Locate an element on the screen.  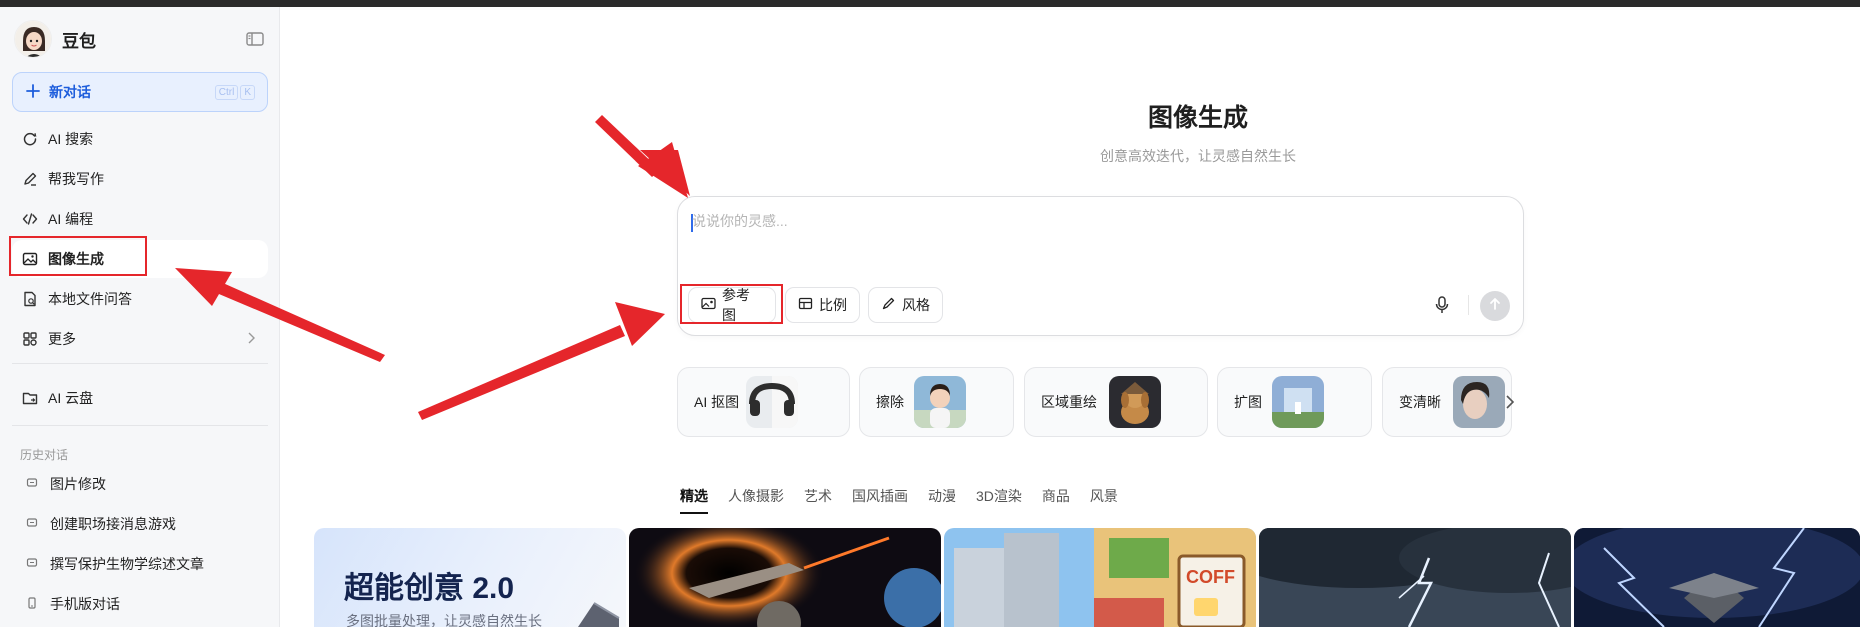
annotation-arrows is located at coordinates (432, 267).